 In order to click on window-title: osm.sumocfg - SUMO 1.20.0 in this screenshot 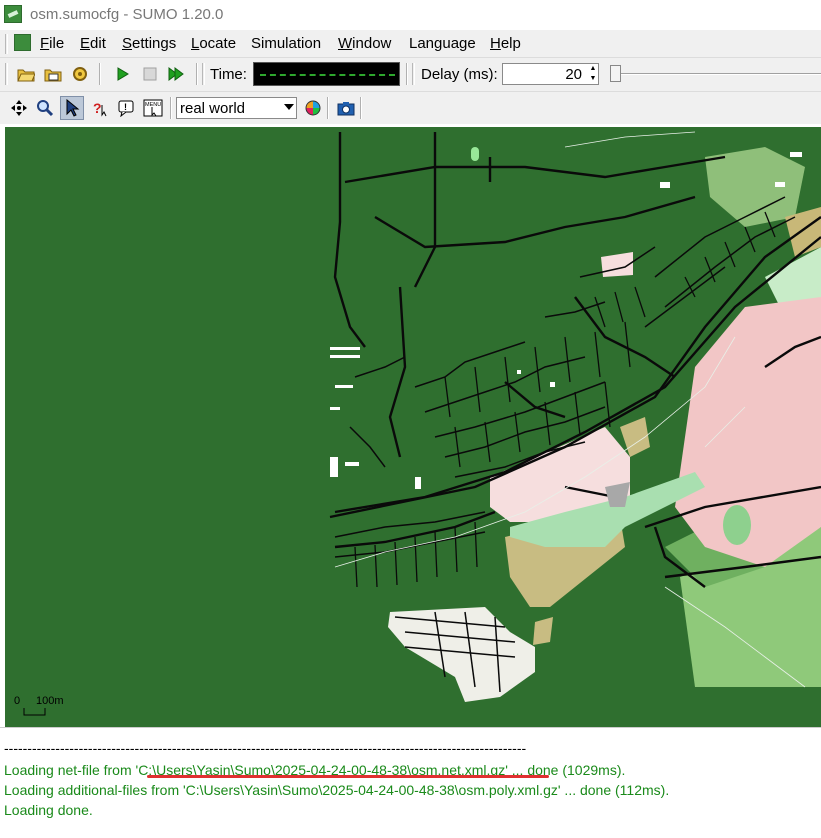, I will do `click(127, 14)`.